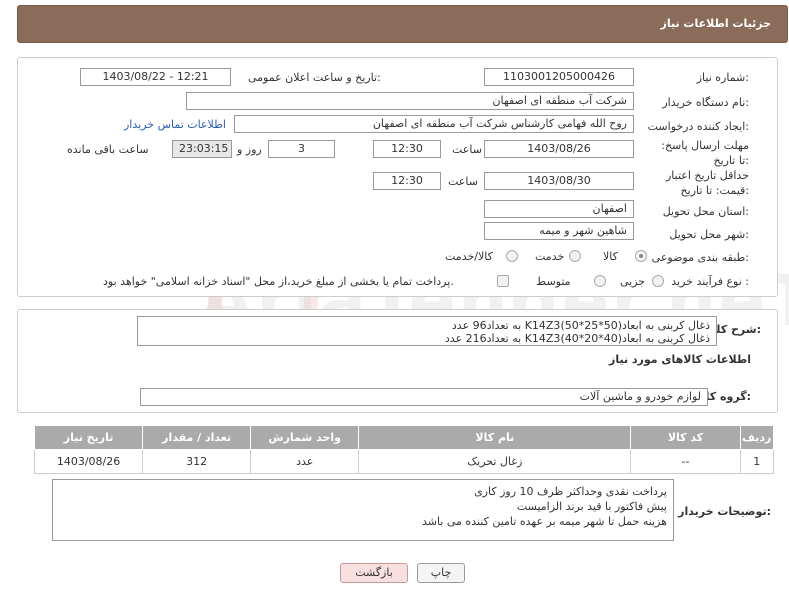  I want to click on category-radio-goods, so click(641, 256).